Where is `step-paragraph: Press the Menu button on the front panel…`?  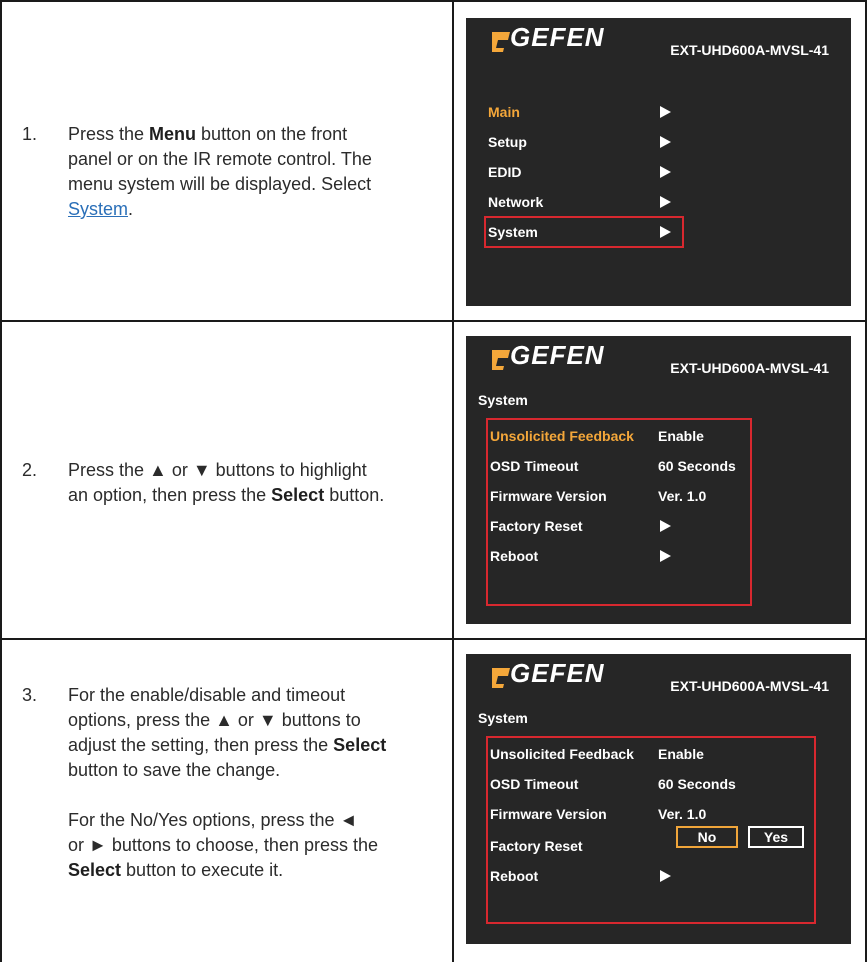
step-paragraph: Press the Menu button on the front panel… is located at coordinates (220, 172).